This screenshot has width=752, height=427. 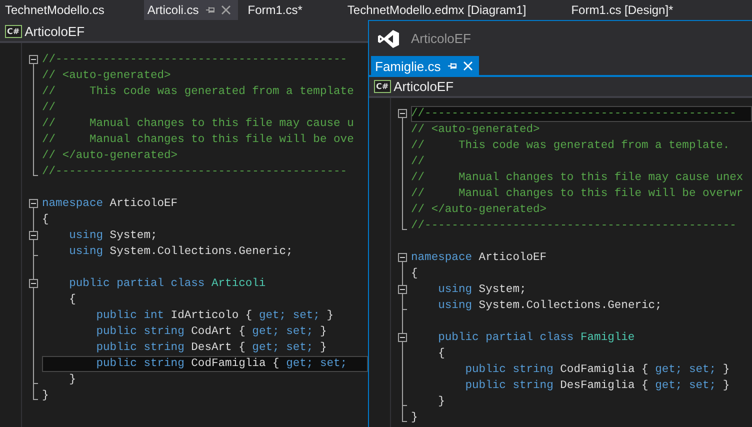 I want to click on pin-icon, so click(x=209, y=10).